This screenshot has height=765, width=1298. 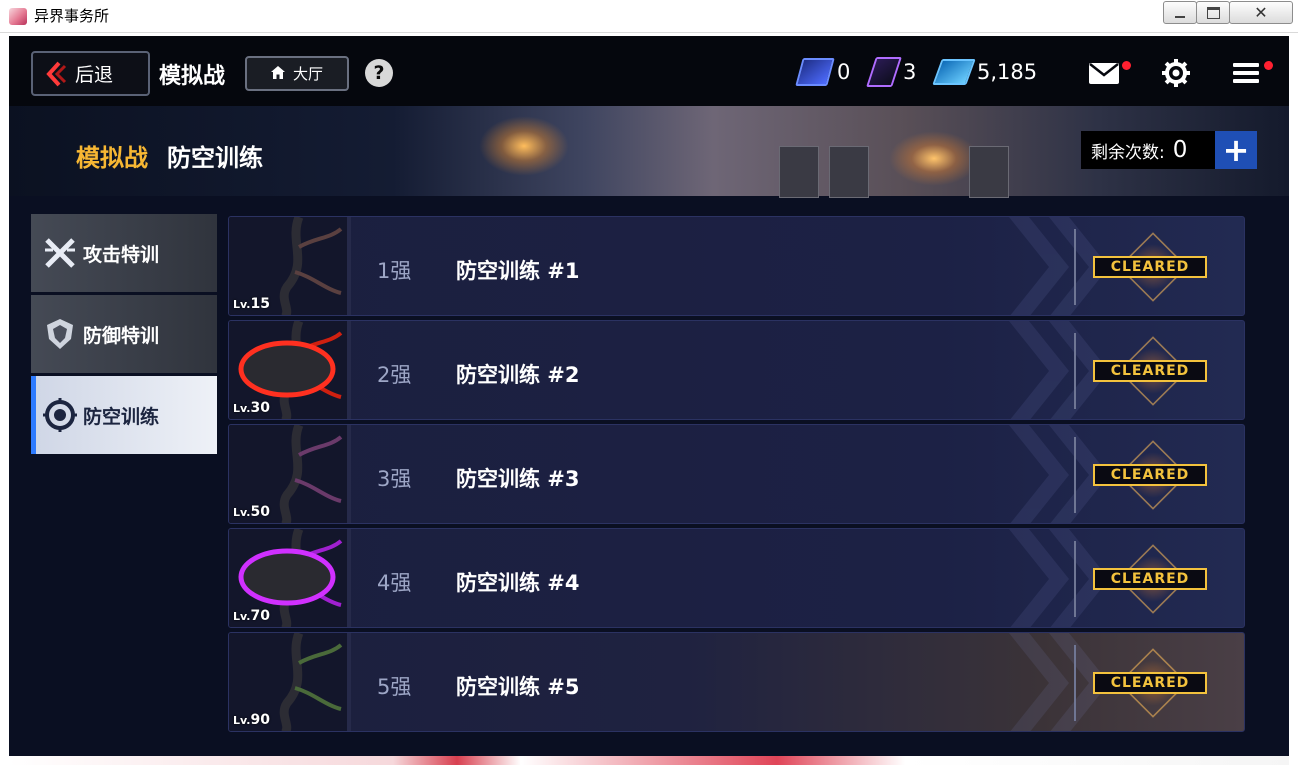 I want to click on enemy-level: Lv.50, so click(x=251, y=512).